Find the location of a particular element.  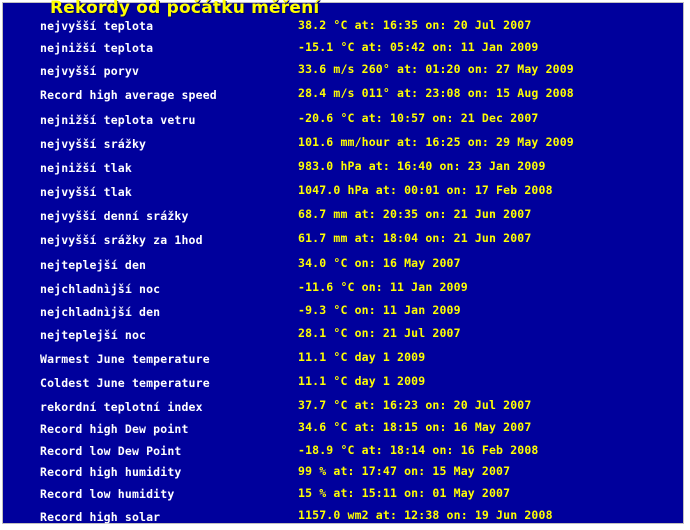

record-label-min-temp: nejnižší teplota is located at coordinates (97, 48).